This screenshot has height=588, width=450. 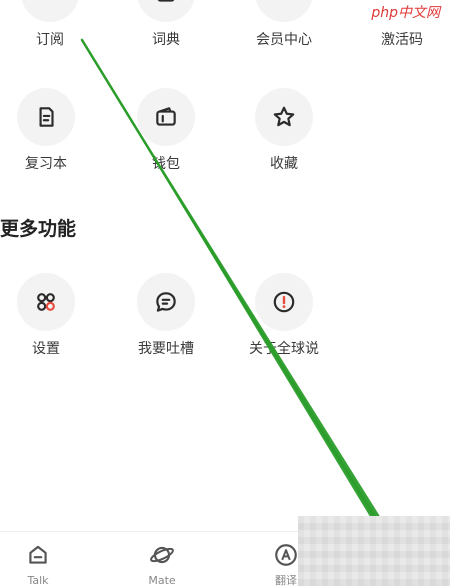 I want to click on blurred-region, so click(x=374, y=551).